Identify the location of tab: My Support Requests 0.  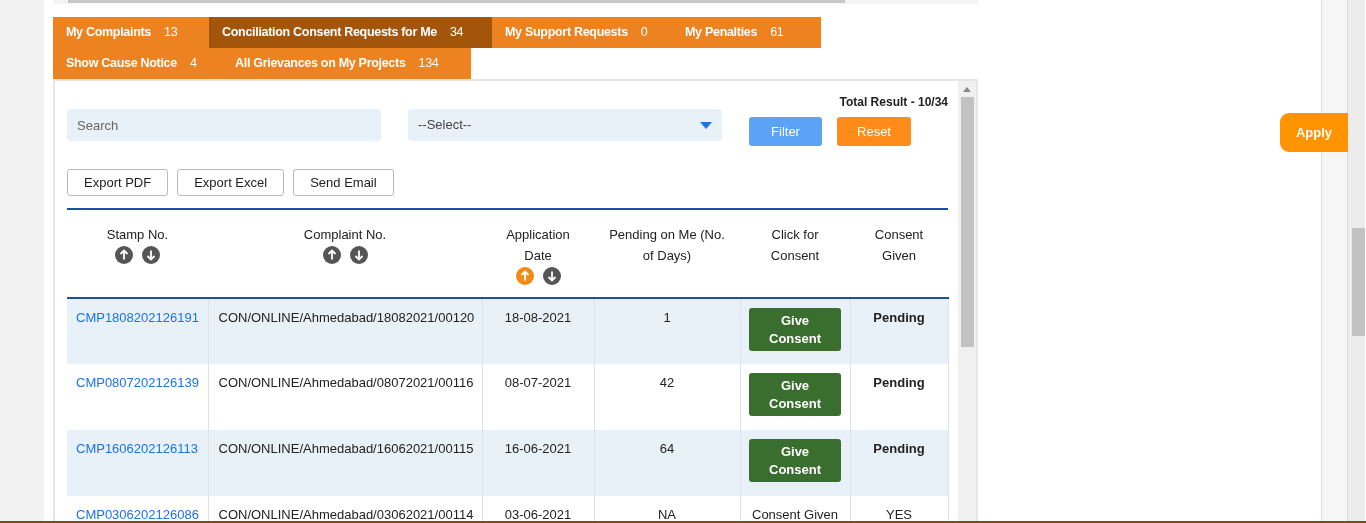
(582, 32).